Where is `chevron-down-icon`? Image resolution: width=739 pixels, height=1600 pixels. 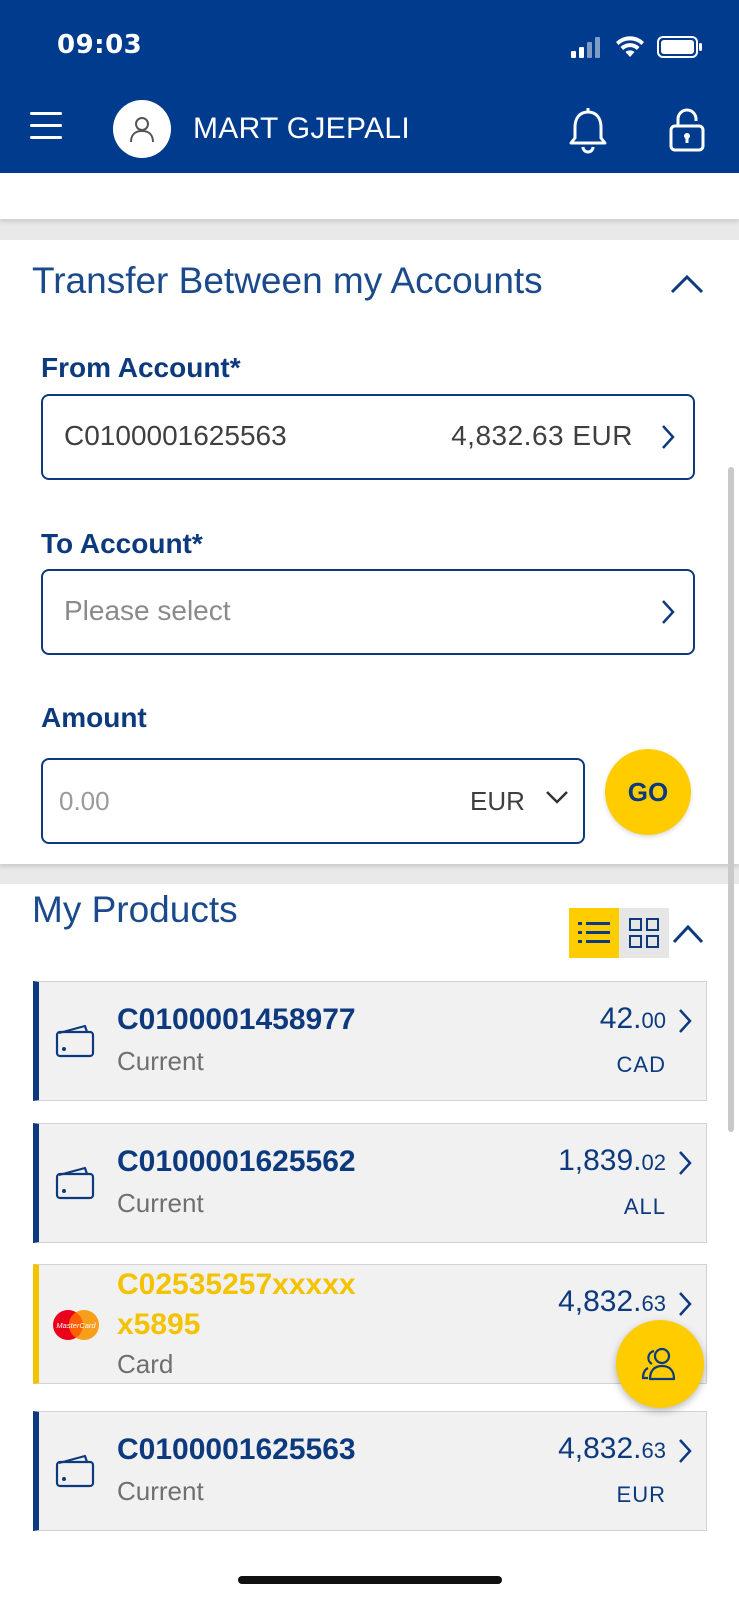
chevron-down-icon is located at coordinates (557, 797).